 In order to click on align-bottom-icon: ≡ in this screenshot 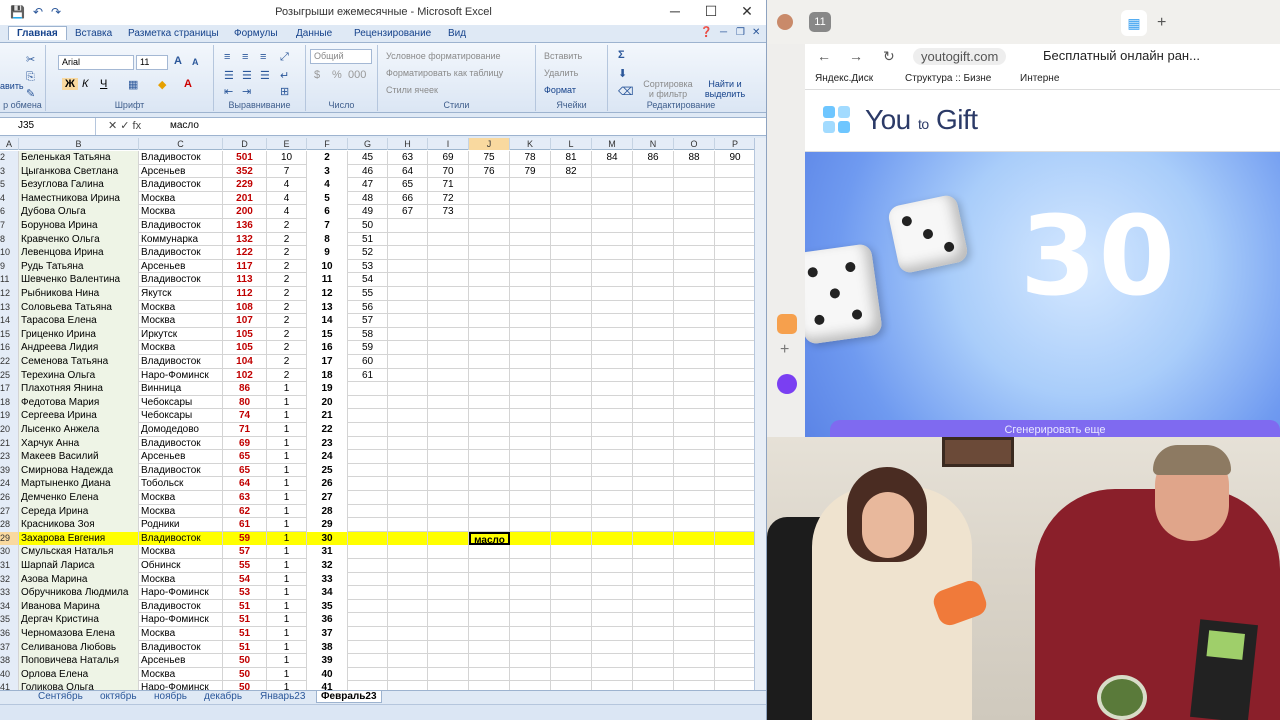, I will do `click(263, 57)`.